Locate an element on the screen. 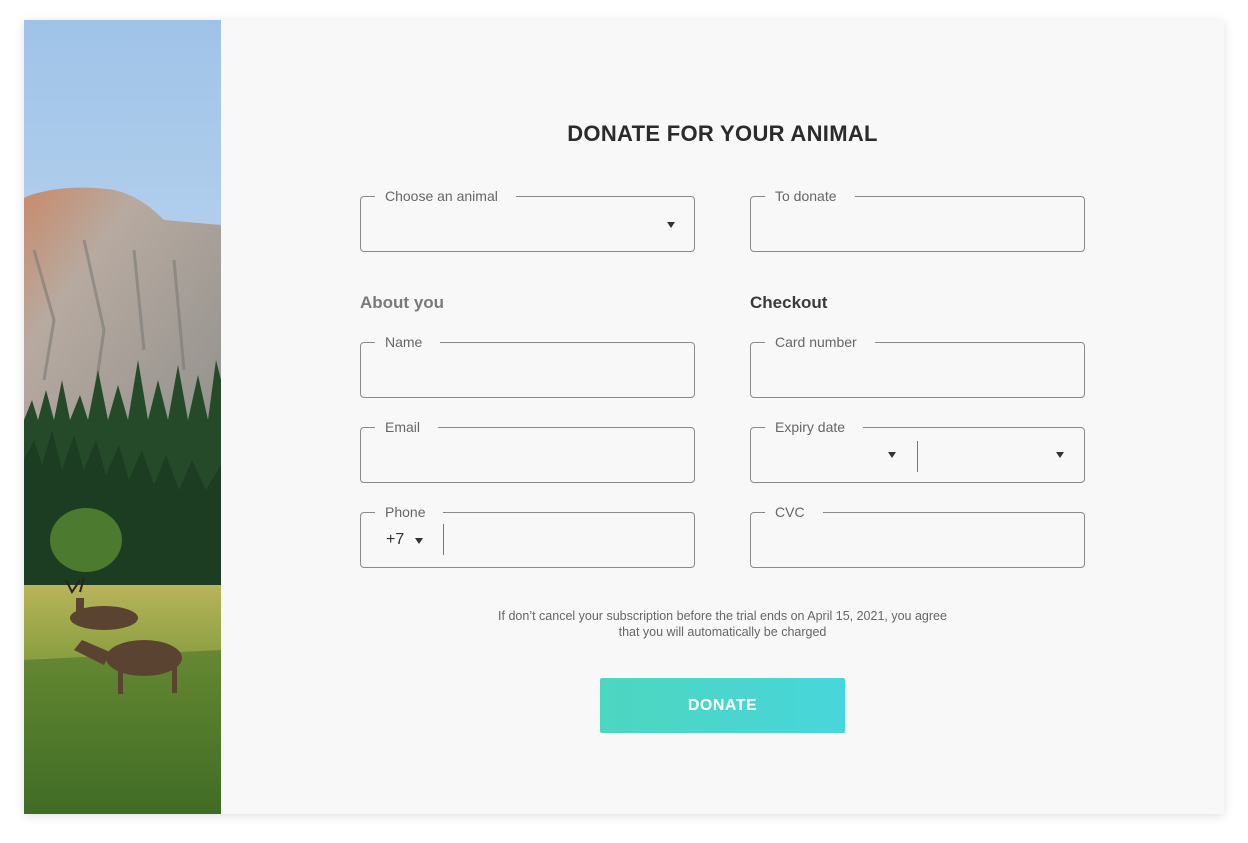 This screenshot has width=1248, height=843. donate-button: DONATE is located at coordinates (722, 705).